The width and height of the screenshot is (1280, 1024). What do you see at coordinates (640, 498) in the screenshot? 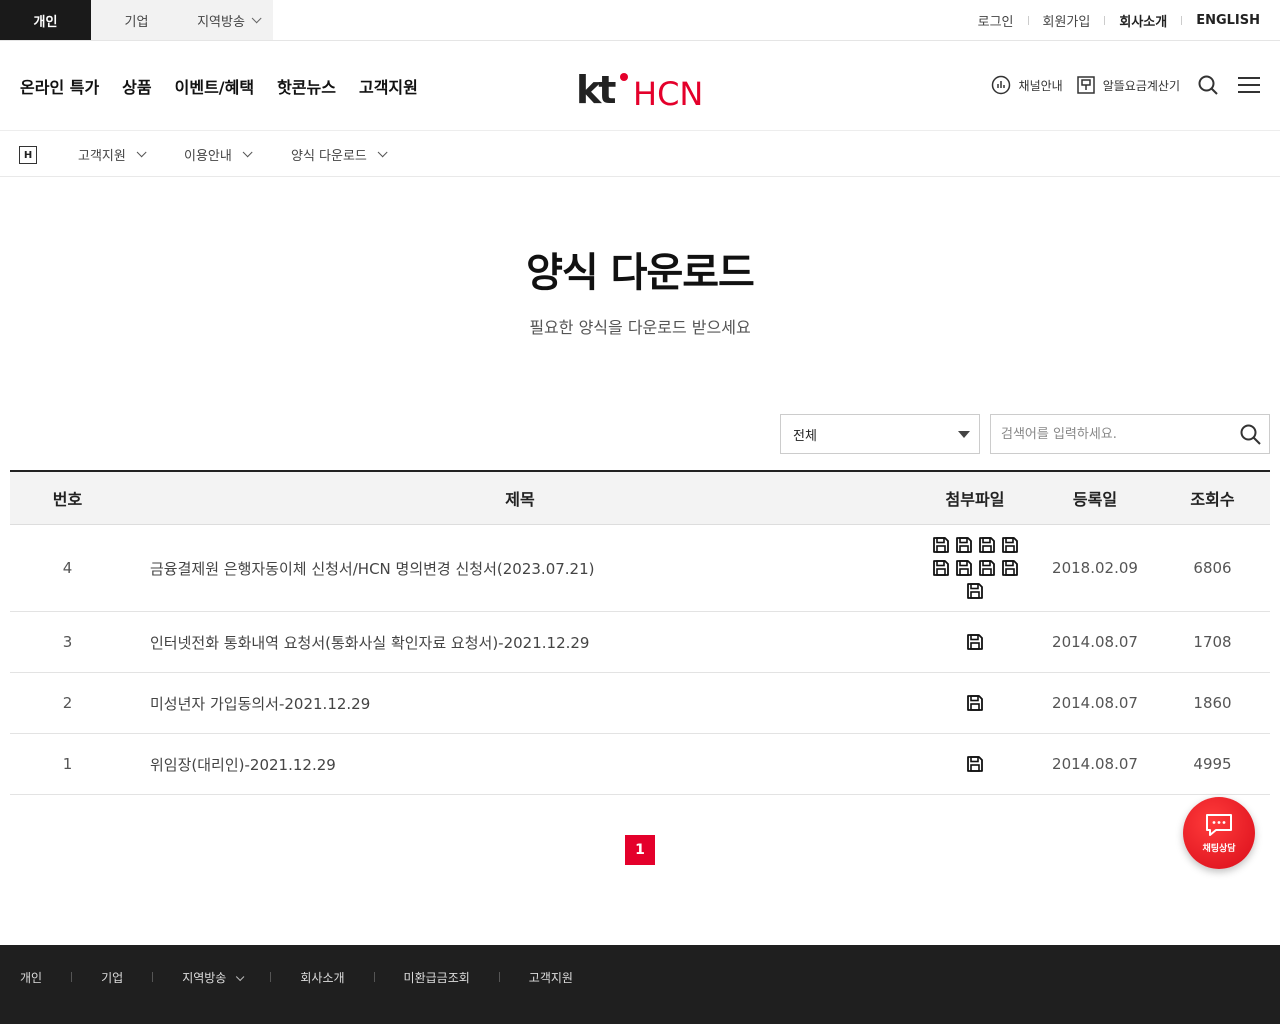
I see `table-header: 번호 제목 첨부파일 등록일 조회수` at bounding box center [640, 498].